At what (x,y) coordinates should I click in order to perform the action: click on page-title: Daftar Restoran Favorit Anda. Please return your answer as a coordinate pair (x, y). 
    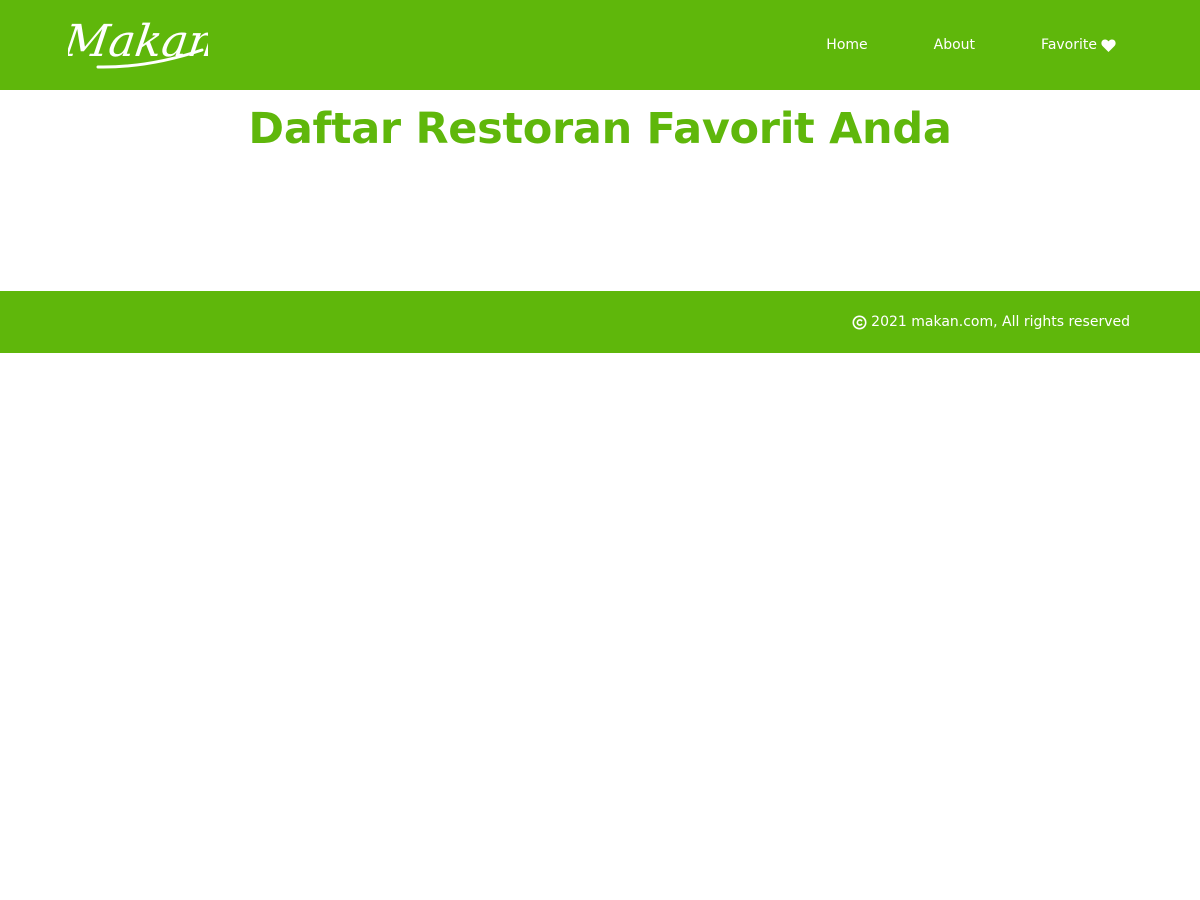
    Looking at the image, I should click on (600, 129).